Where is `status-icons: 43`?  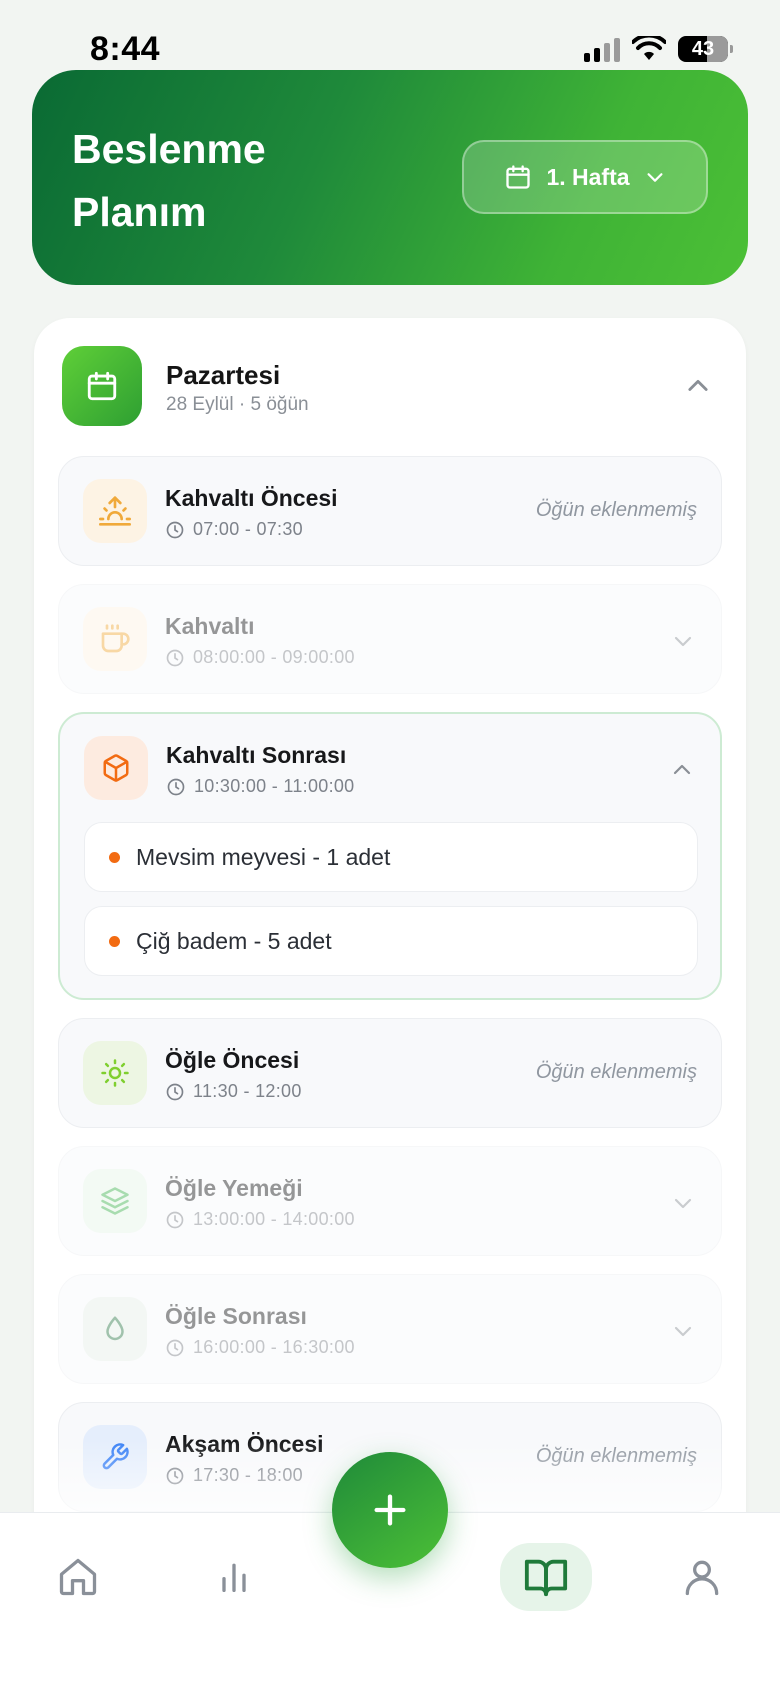
status-icons: 43 is located at coordinates (658, 49).